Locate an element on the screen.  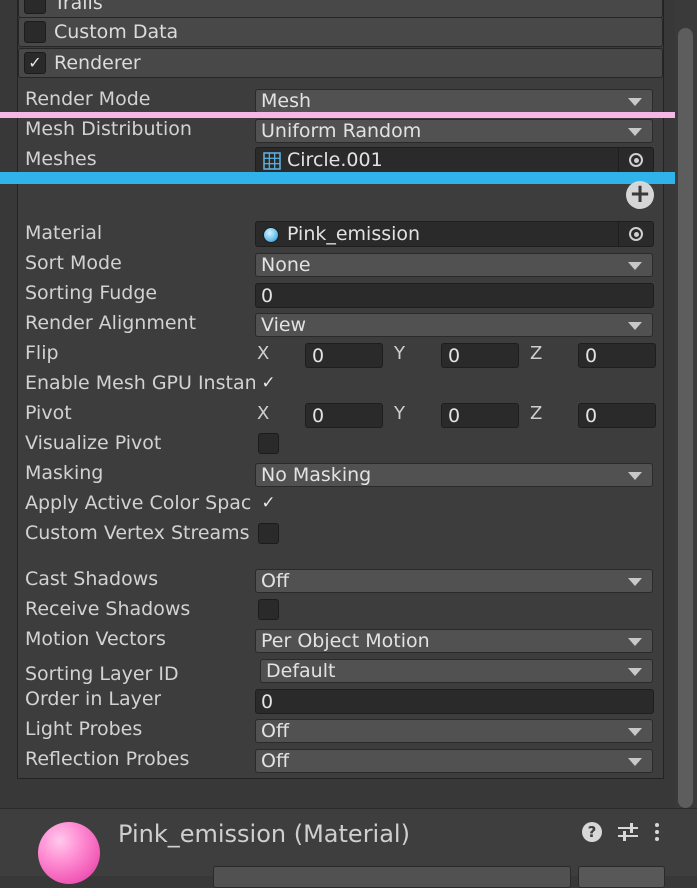
sorting-layer-id-dropdown: Default is located at coordinates (456, 671).